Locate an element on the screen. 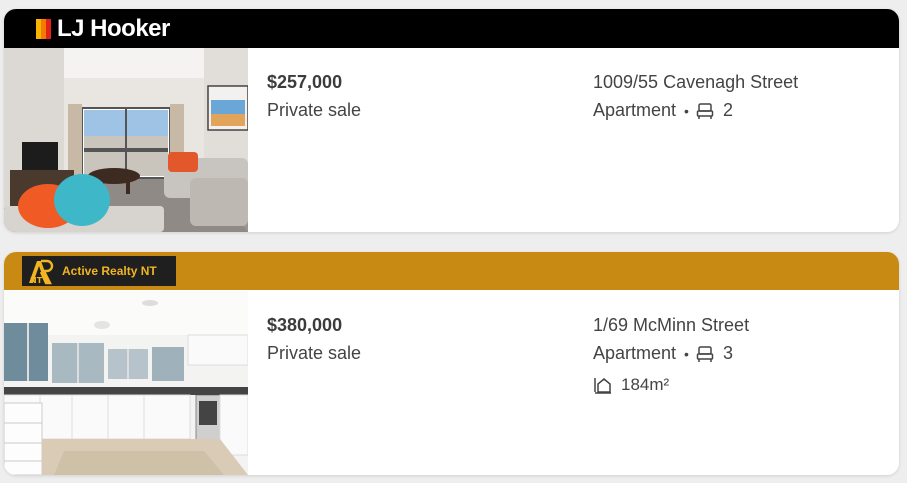 Image resolution: width=907 pixels, height=483 pixels. property-type-row: Apartment • 2 is located at coordinates (663, 110).